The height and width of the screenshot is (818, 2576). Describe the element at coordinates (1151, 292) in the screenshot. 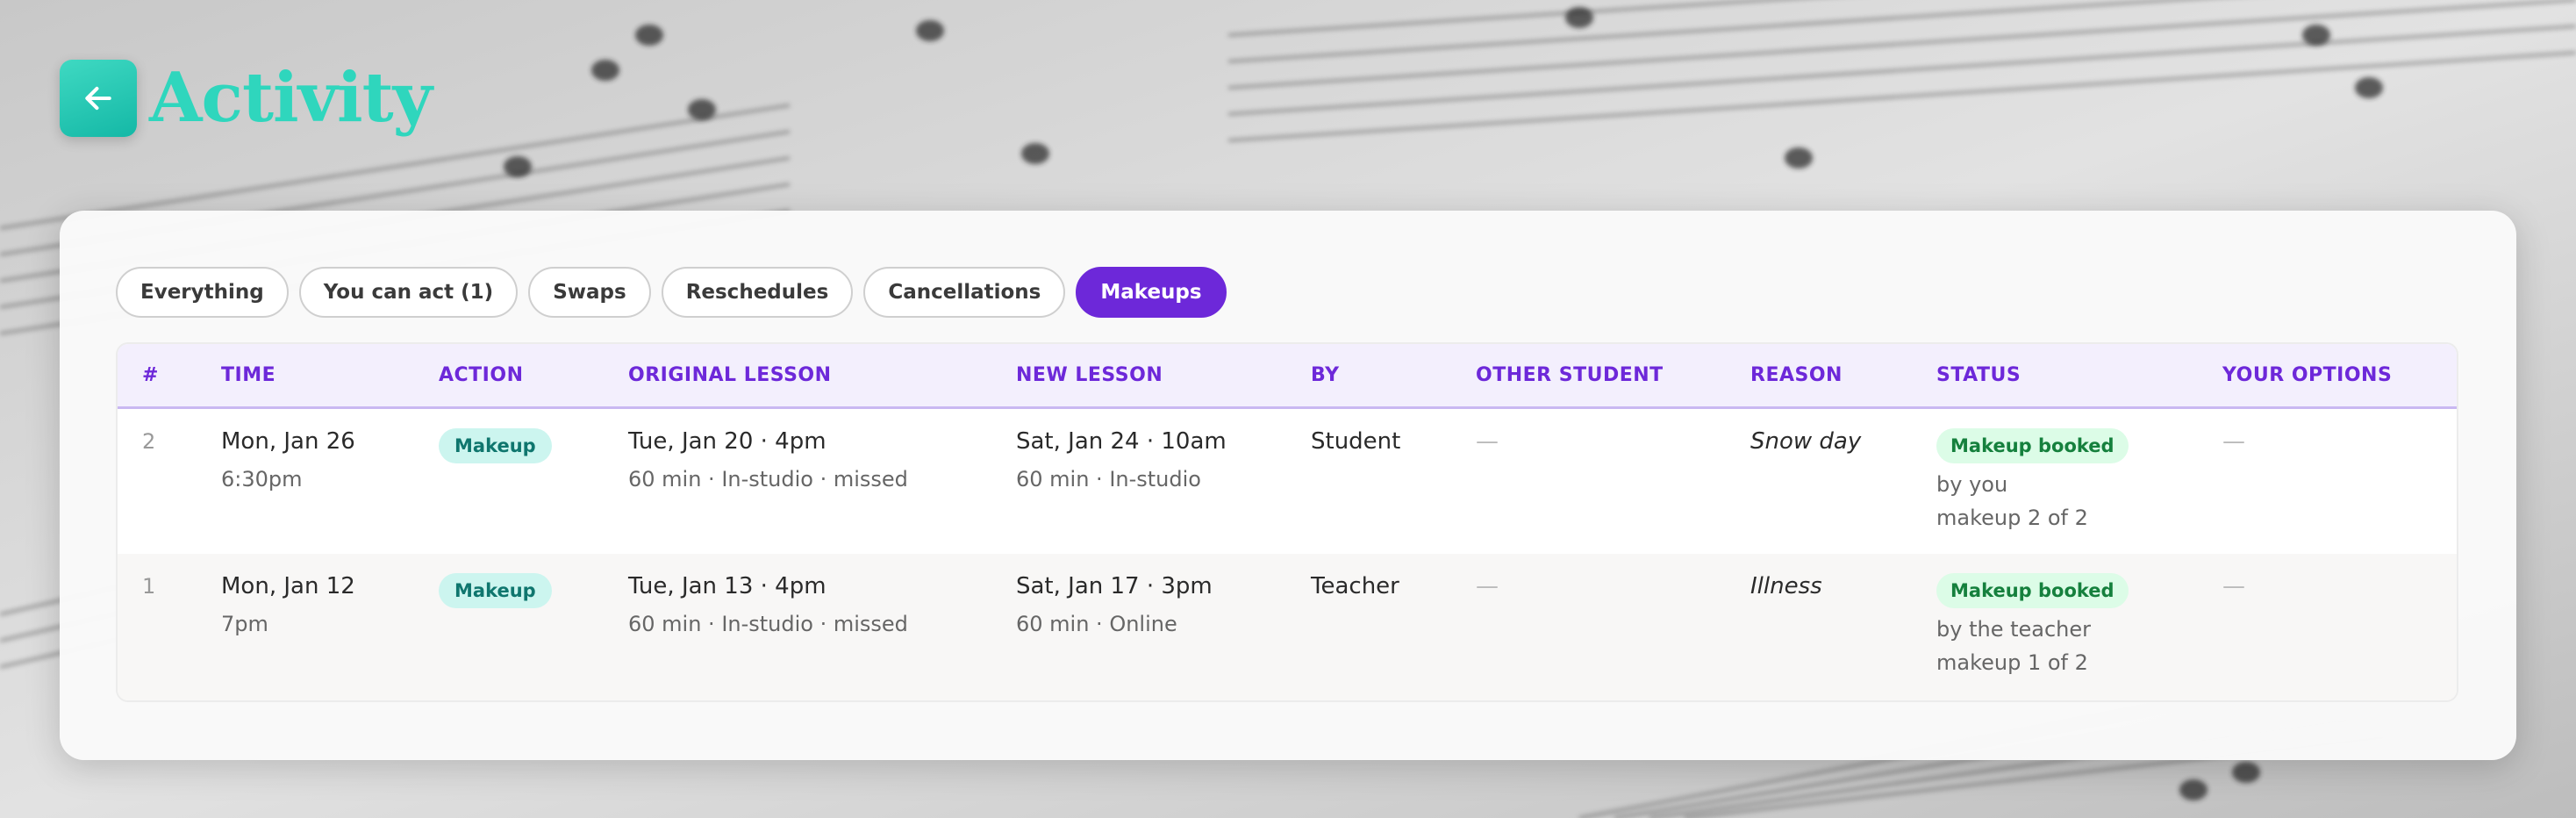

I see `filter-makeups: Makeups` at that location.